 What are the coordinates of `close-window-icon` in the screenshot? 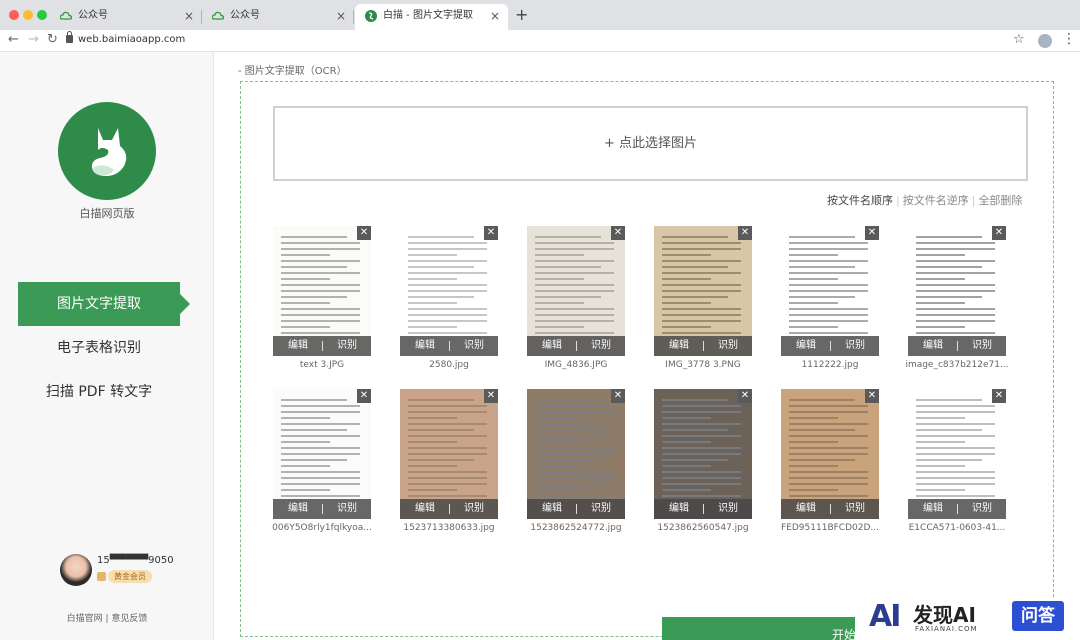 It's located at (14, 15).